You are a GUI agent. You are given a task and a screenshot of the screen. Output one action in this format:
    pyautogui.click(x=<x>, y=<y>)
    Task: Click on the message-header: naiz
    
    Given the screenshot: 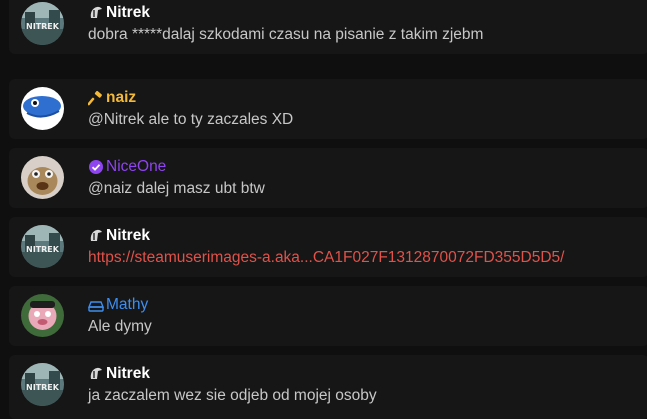 What is the action you would take?
    pyautogui.click(x=112, y=98)
    